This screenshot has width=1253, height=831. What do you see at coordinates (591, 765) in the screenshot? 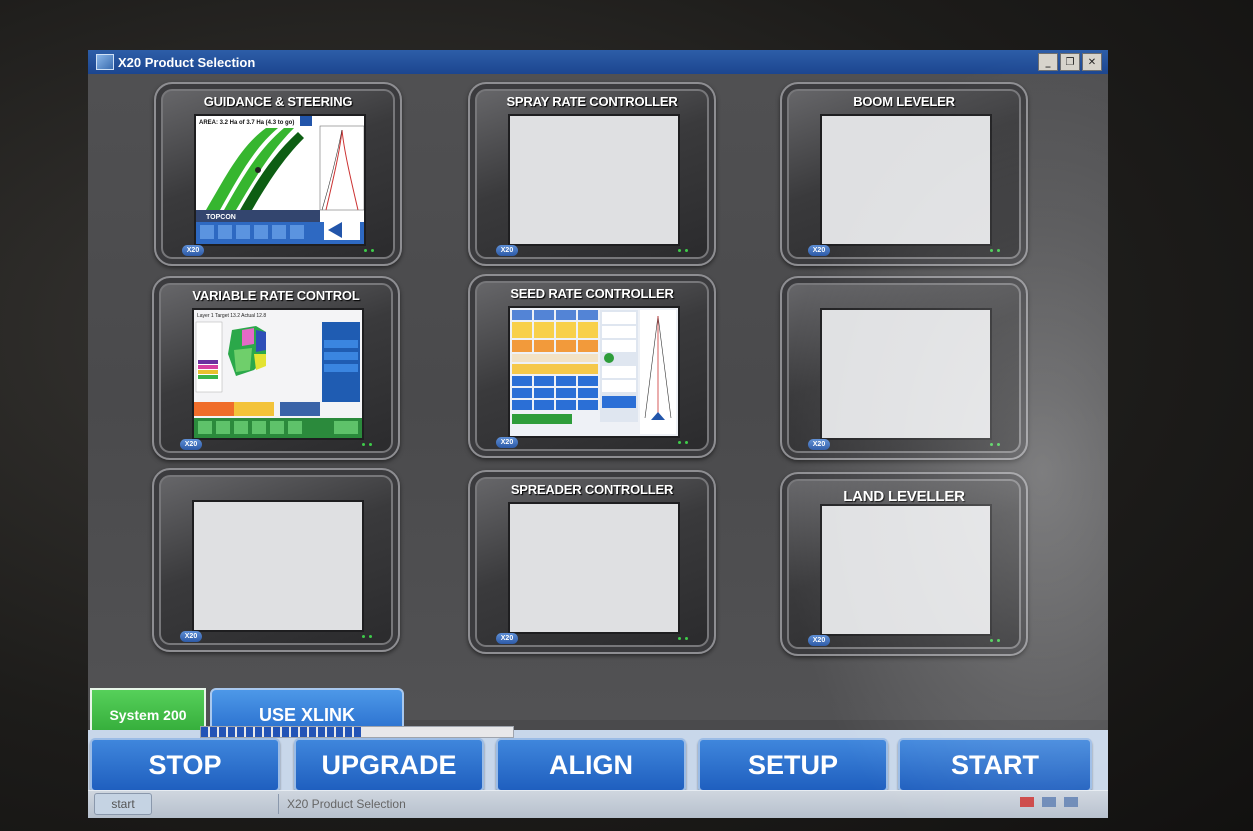
I see `align-button: ALIGN` at bounding box center [591, 765].